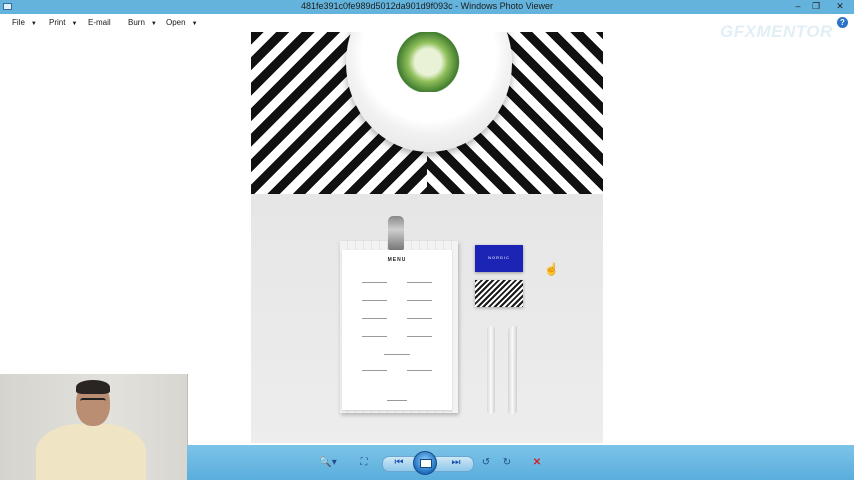 This screenshot has width=854, height=480. What do you see at coordinates (840, 7) in the screenshot?
I see `close-window-button: ✕` at bounding box center [840, 7].